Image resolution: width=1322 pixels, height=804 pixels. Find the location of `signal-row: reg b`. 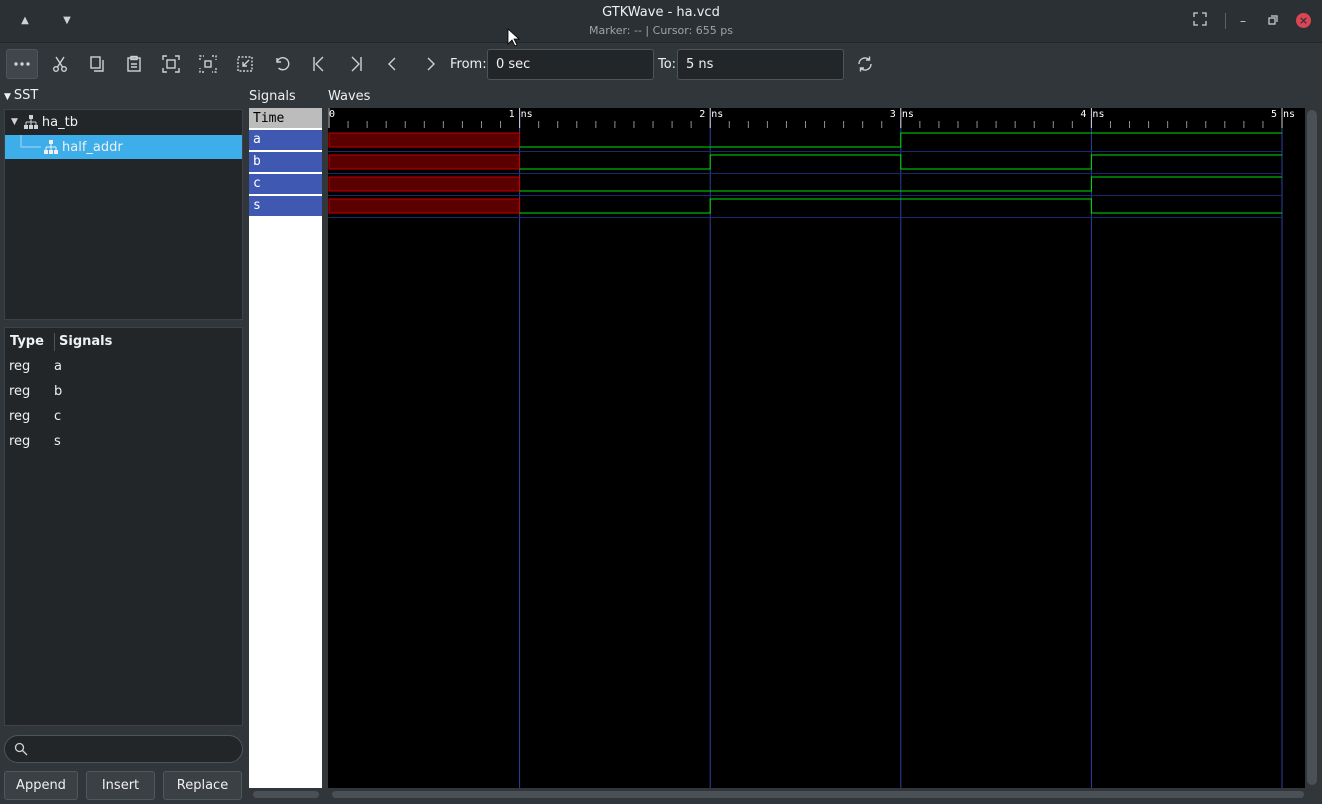

signal-row: reg b is located at coordinates (123, 392).